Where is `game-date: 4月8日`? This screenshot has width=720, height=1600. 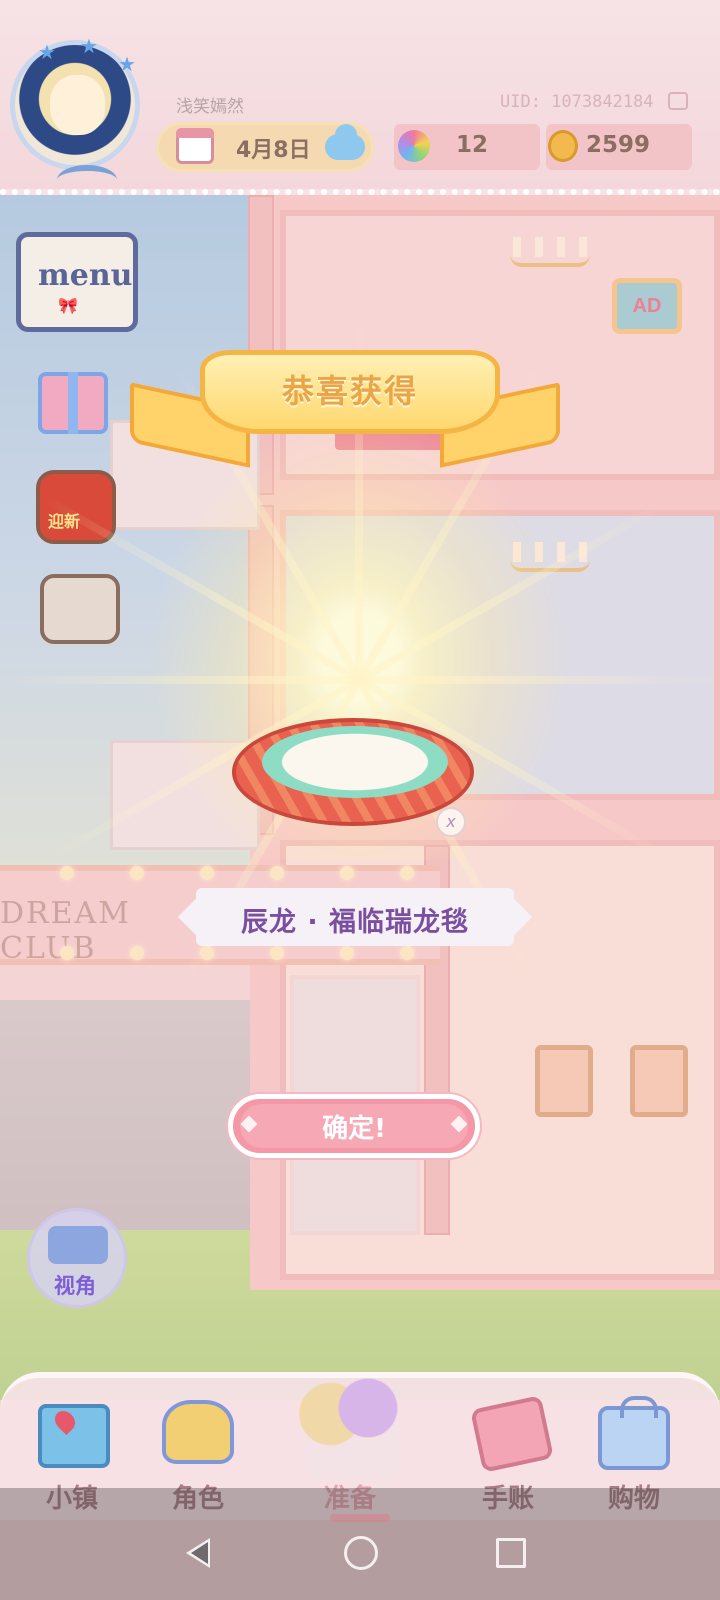
game-date: 4月8日 is located at coordinates (273, 150).